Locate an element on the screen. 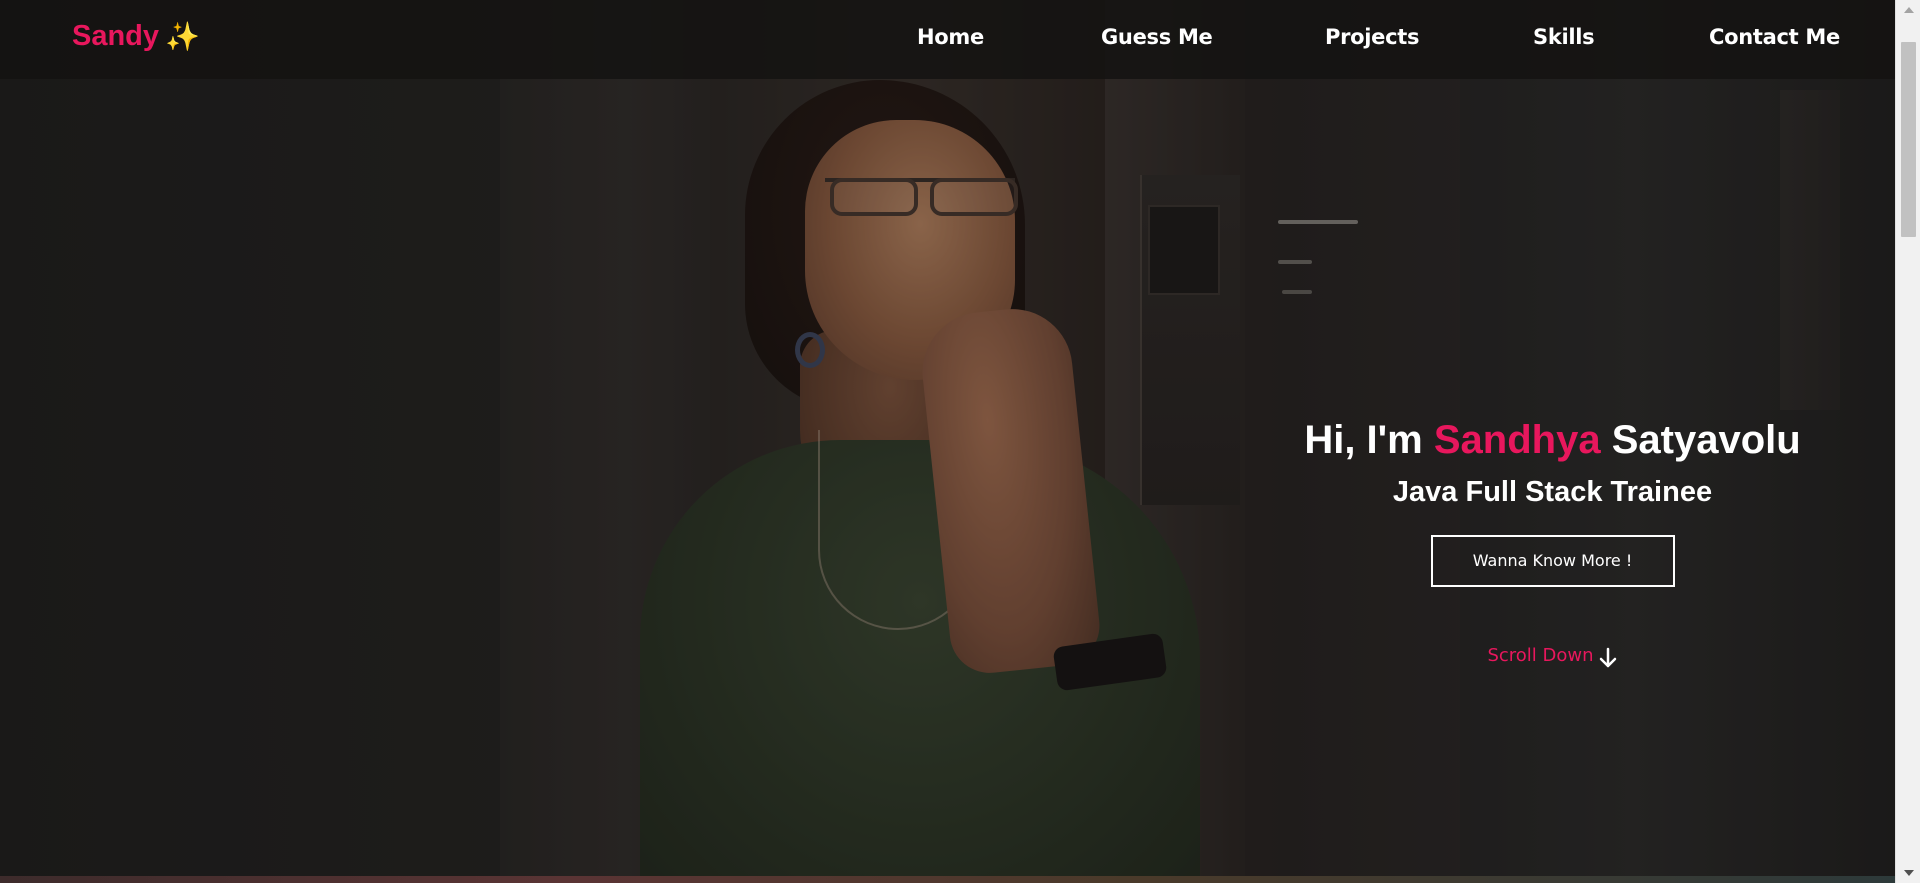 The height and width of the screenshot is (883, 1920). nav-link-home: Home is located at coordinates (950, 37).